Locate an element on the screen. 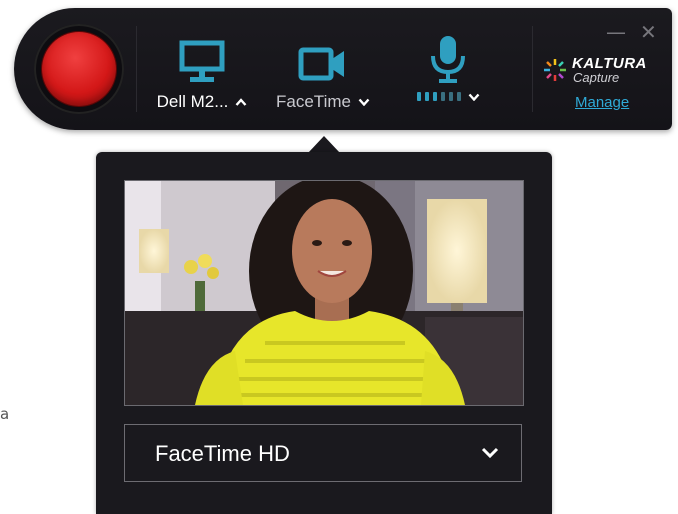 This screenshot has width=678, height=514. record-button-ring is located at coordinates (79, 69).